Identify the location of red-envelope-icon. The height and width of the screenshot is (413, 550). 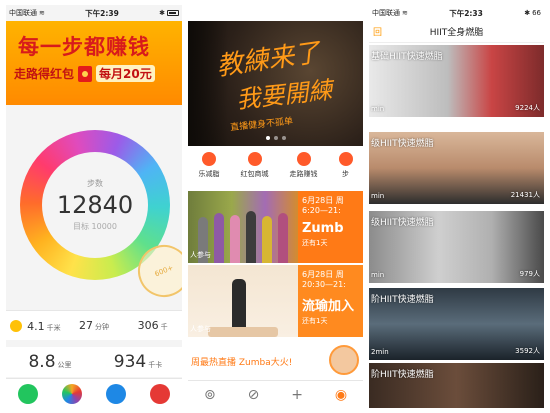
(85, 73).